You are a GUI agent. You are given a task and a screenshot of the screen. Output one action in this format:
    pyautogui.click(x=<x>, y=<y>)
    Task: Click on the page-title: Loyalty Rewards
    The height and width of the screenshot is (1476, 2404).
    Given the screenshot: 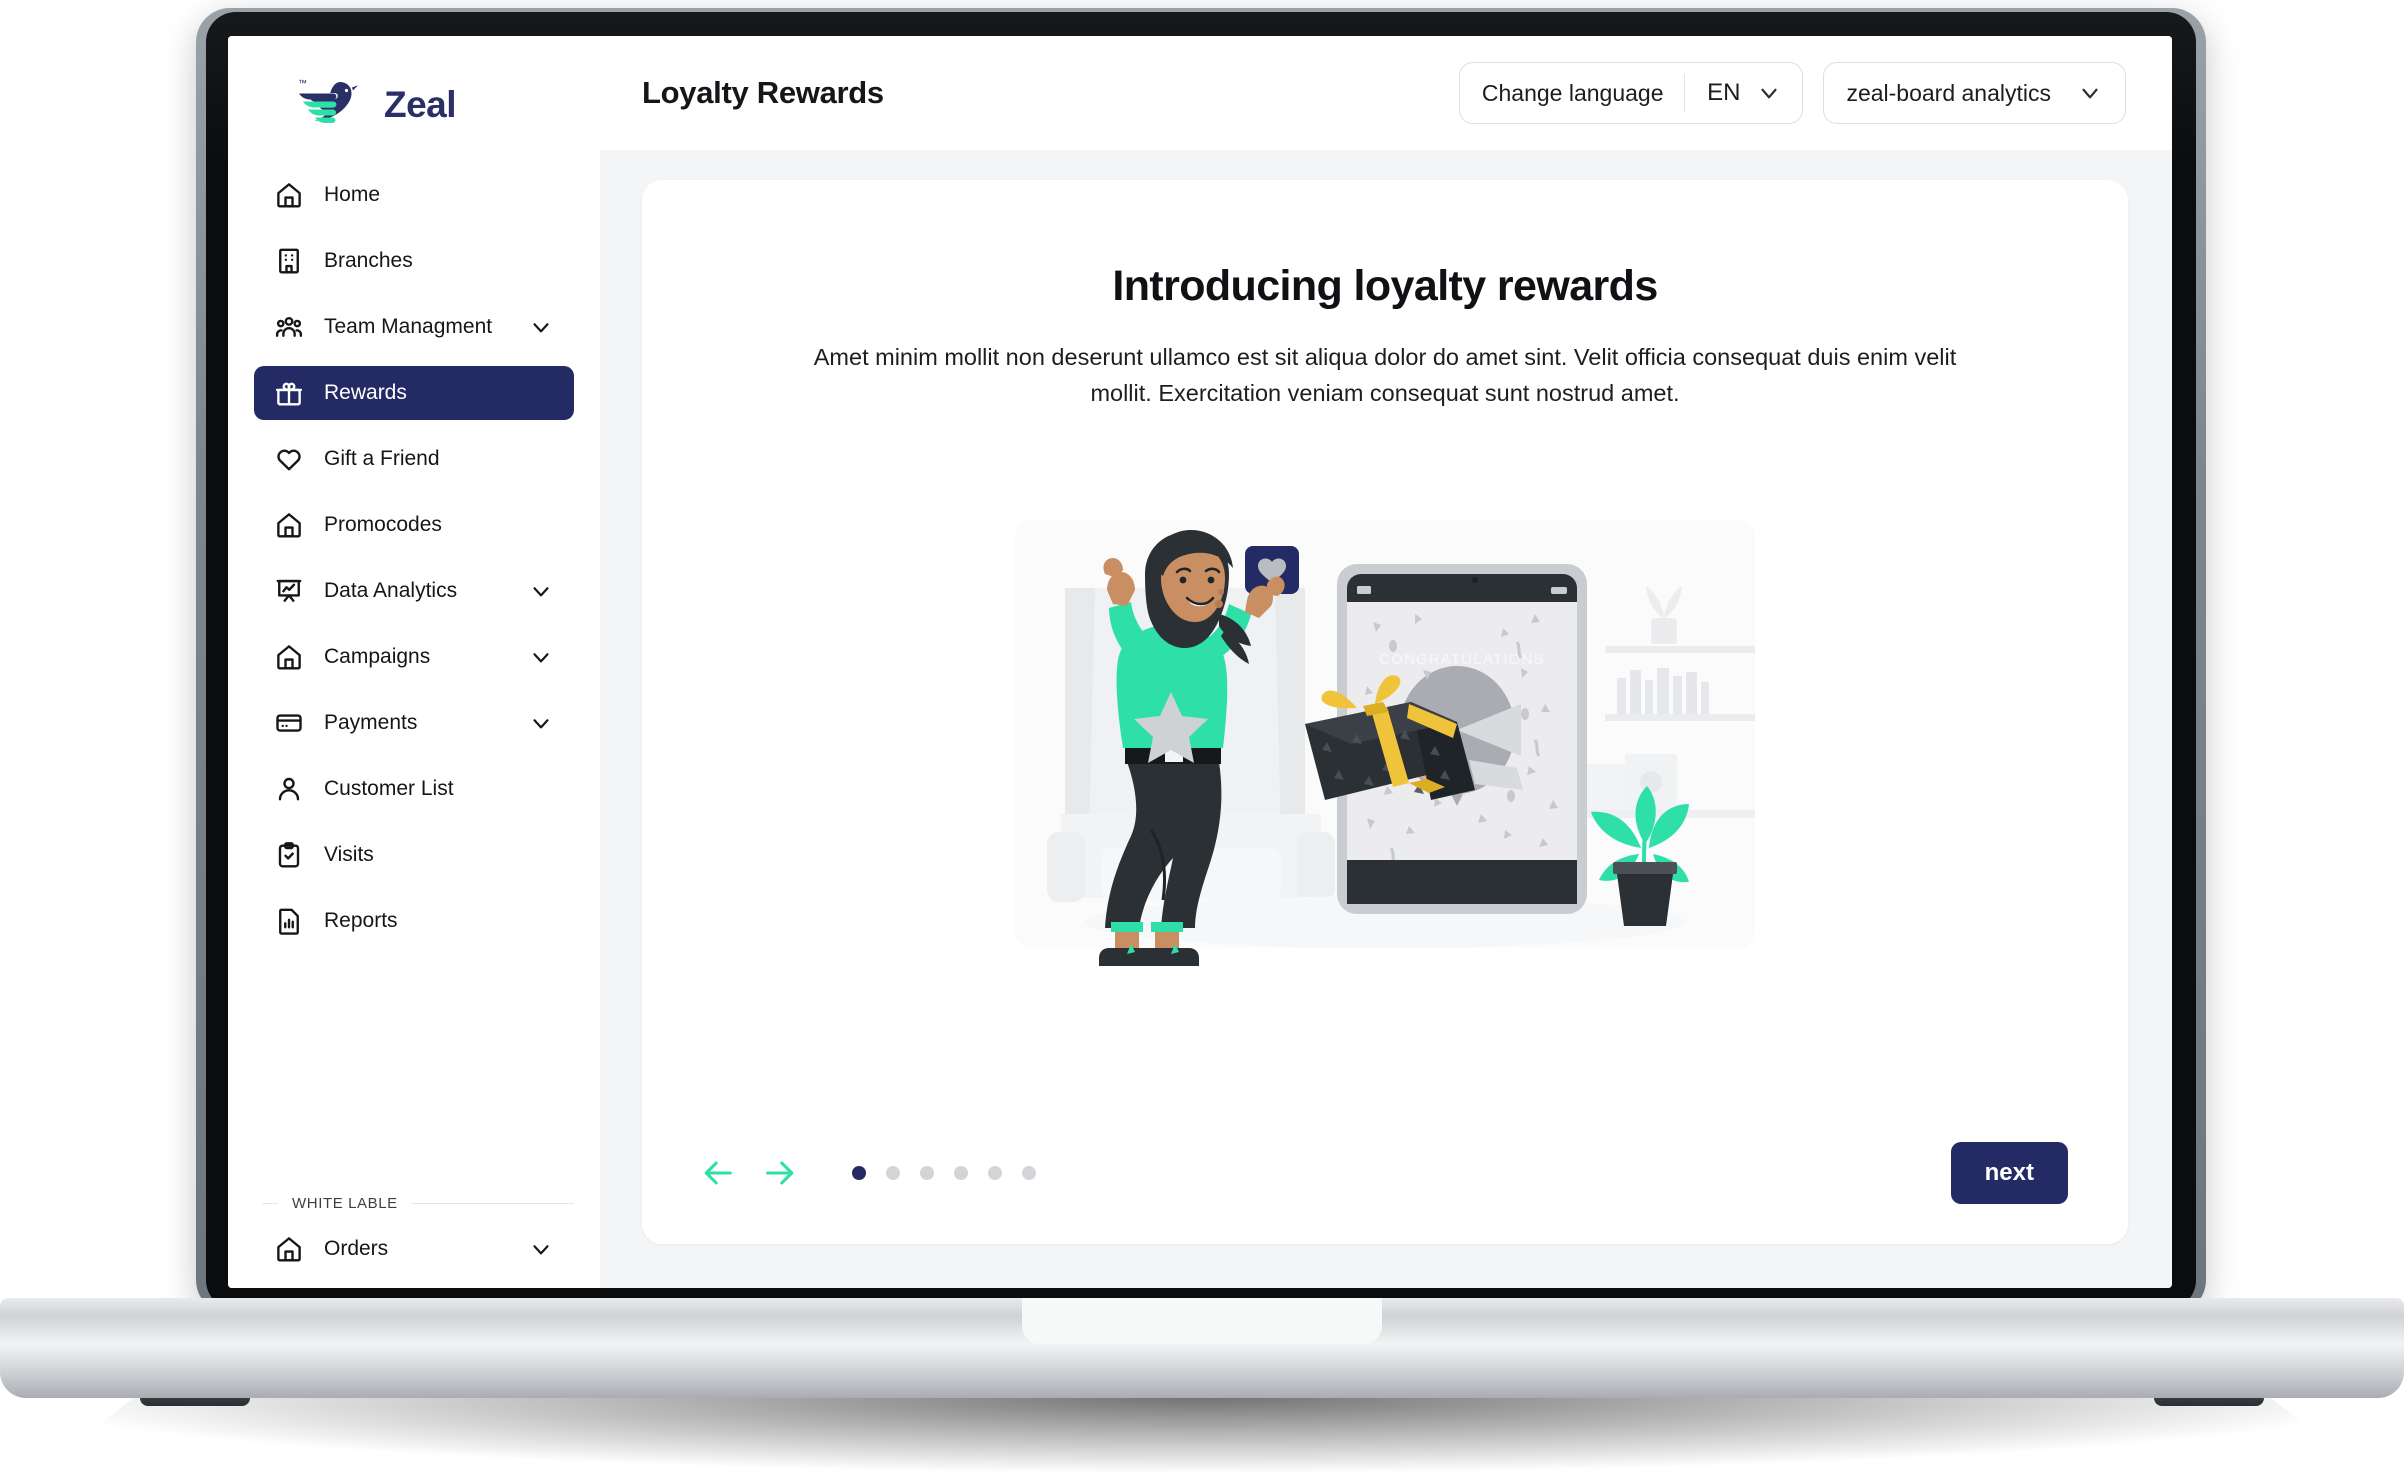 What is the action you would take?
    pyautogui.click(x=763, y=92)
    